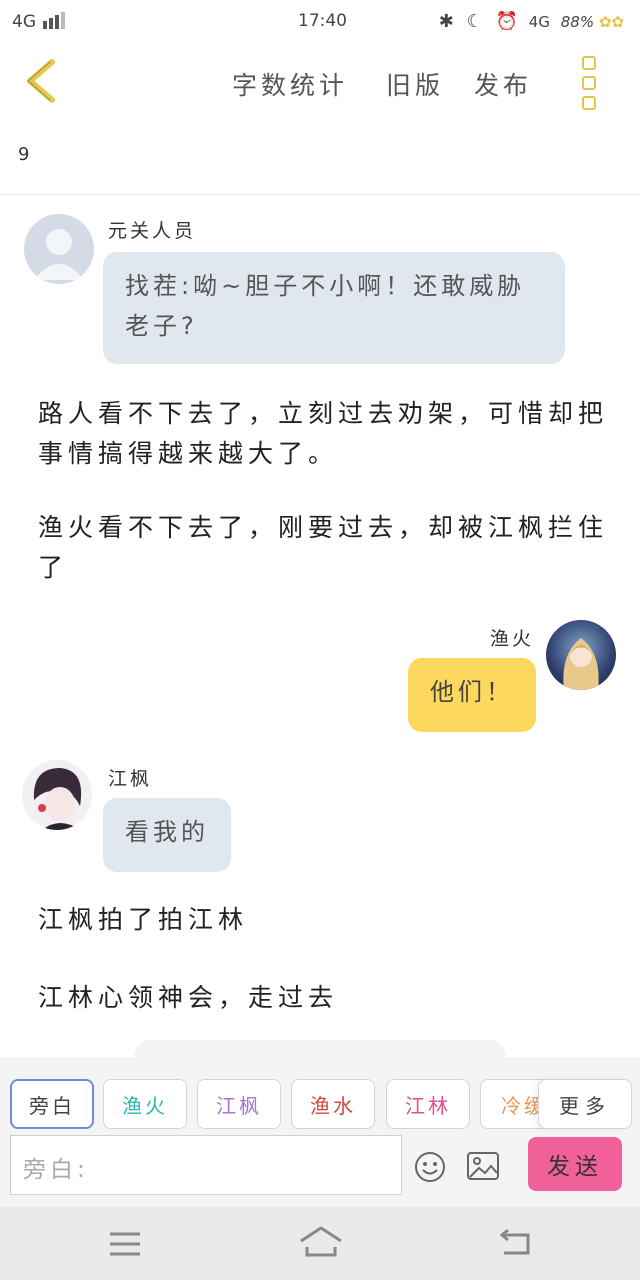 The height and width of the screenshot is (1280, 640). I want to click on chip-label: 渔水, so click(333, 1105).